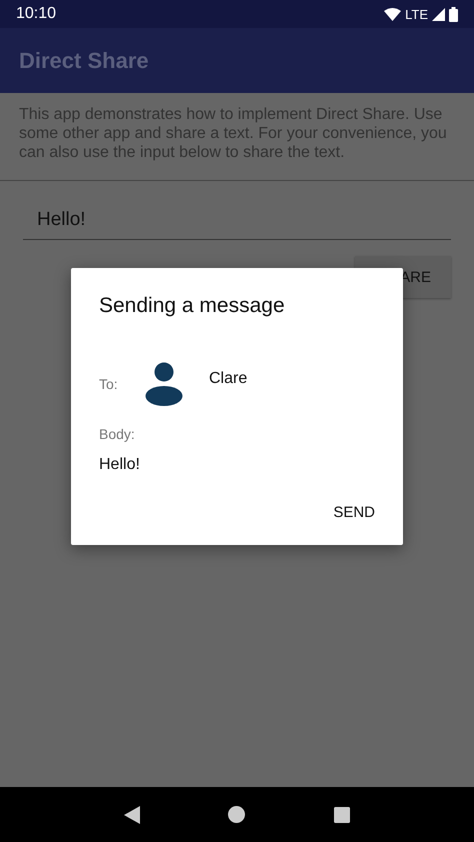  Describe the element at coordinates (342, 814) in the screenshot. I see `recents-icon` at that location.